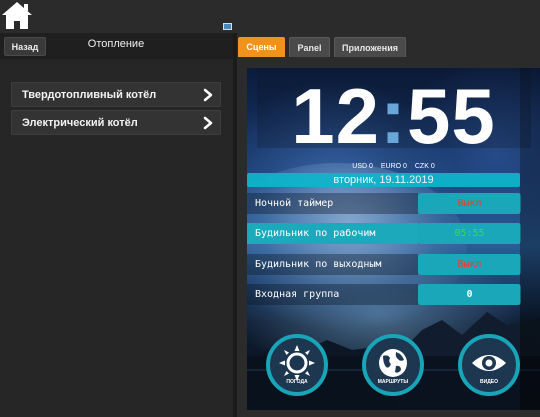 This screenshot has width=540, height=417. I want to click on menu-item-label: Твердотопливный котёл, so click(89, 94).